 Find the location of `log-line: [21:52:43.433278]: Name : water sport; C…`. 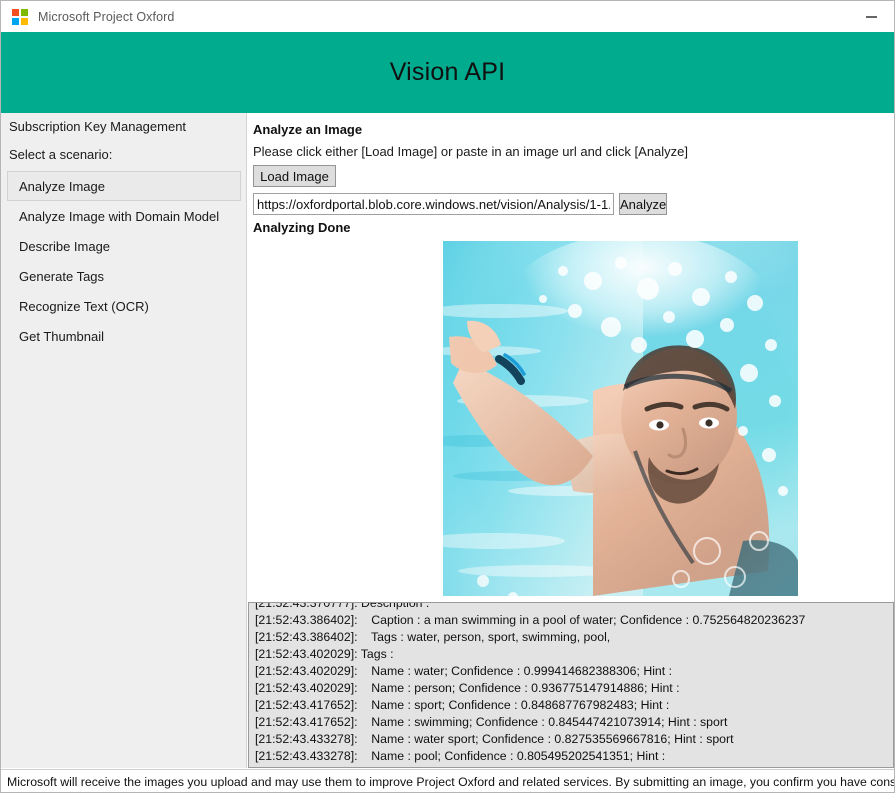

log-line: [21:52:43.433278]: Name : water sport; C… is located at coordinates (494, 739).